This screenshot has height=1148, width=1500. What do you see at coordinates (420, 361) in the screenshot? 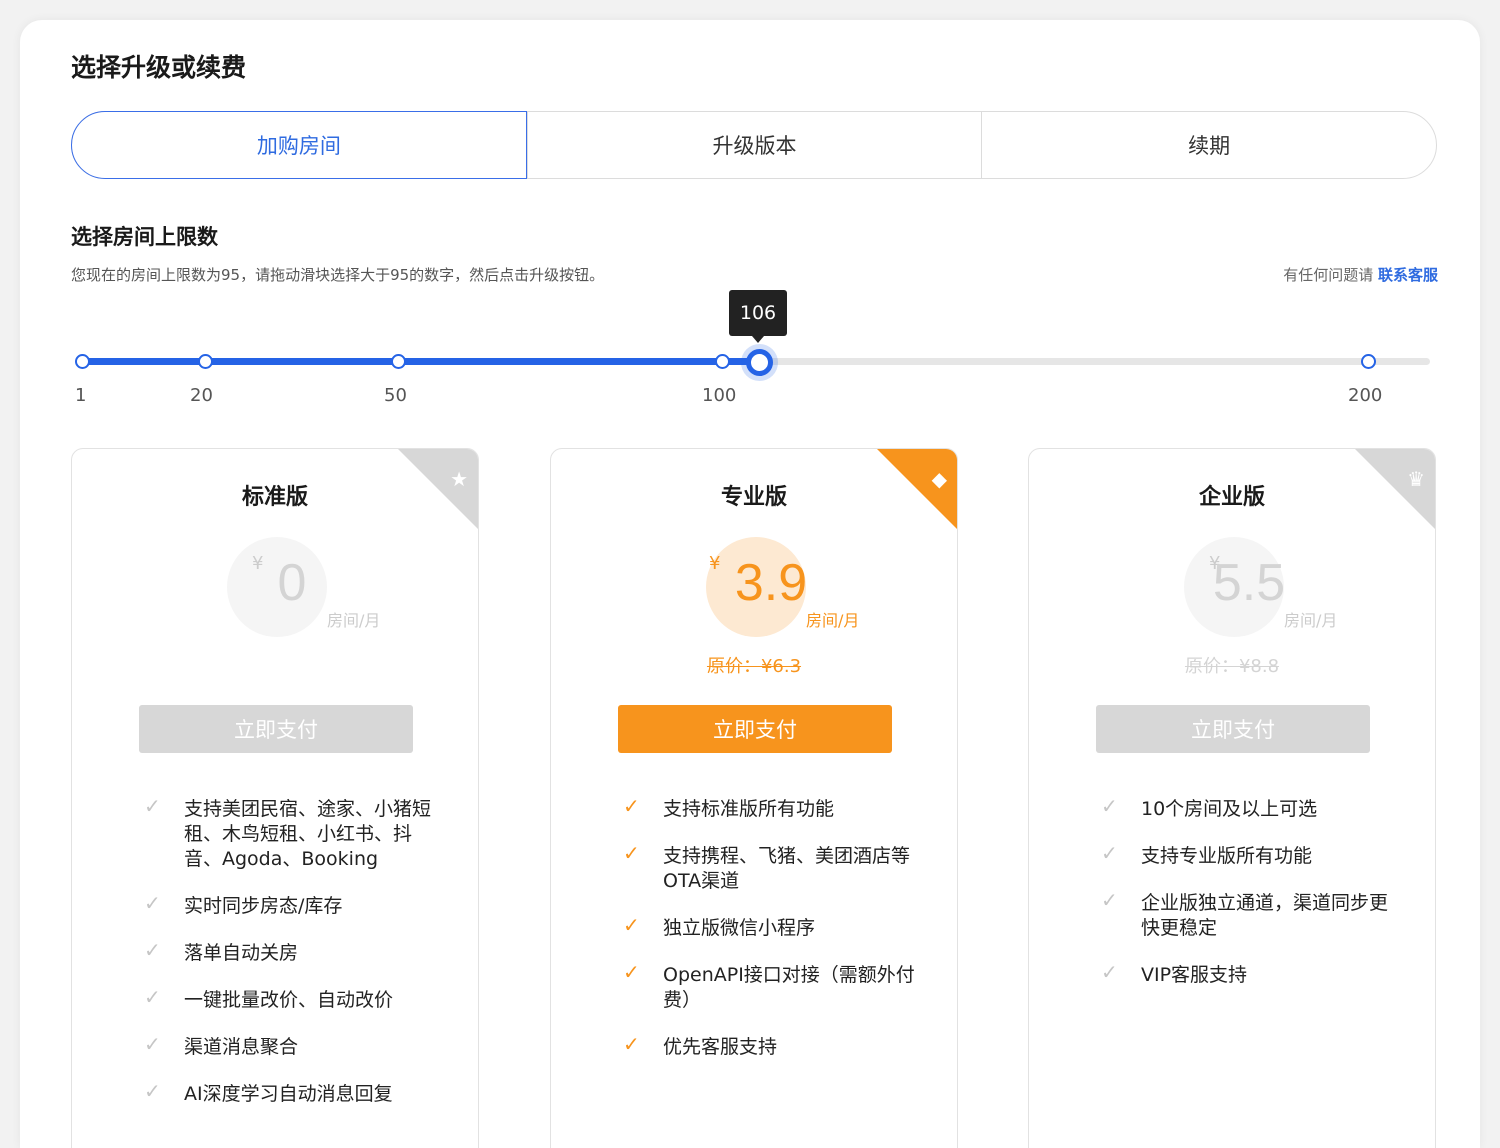
I see `slider-fill` at bounding box center [420, 361].